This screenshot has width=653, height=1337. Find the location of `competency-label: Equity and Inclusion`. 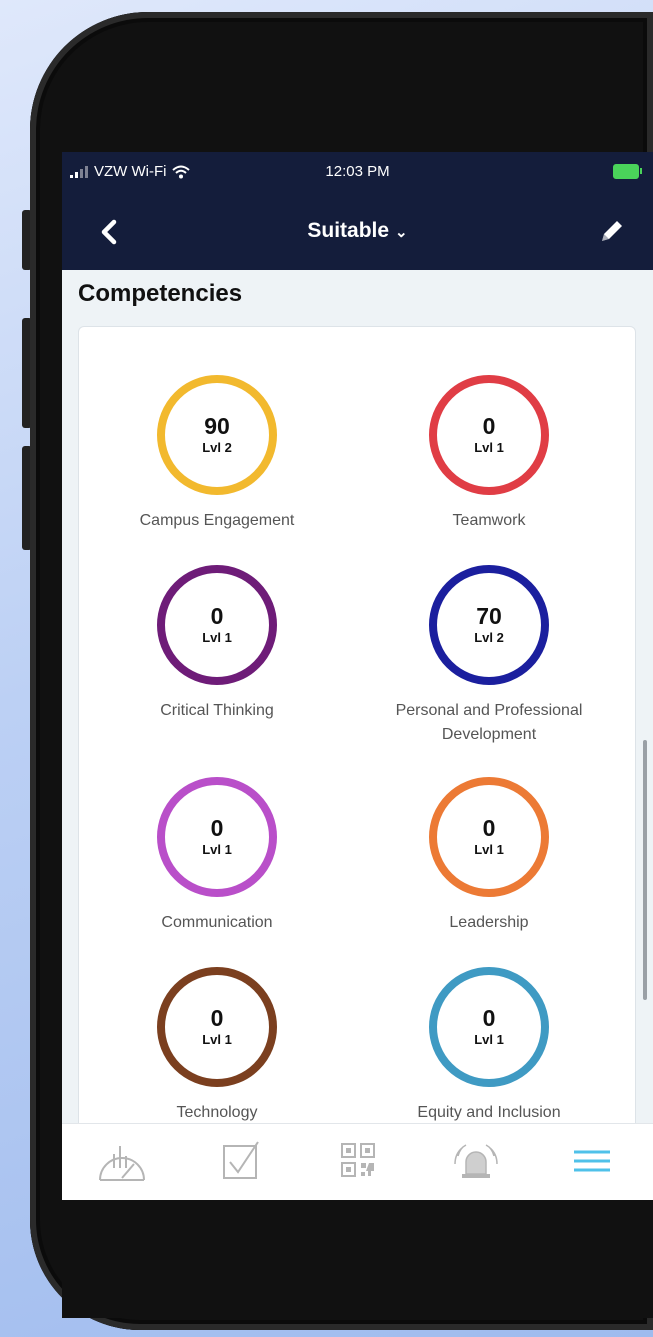

competency-label: Equity and Inclusion is located at coordinates (489, 1112).